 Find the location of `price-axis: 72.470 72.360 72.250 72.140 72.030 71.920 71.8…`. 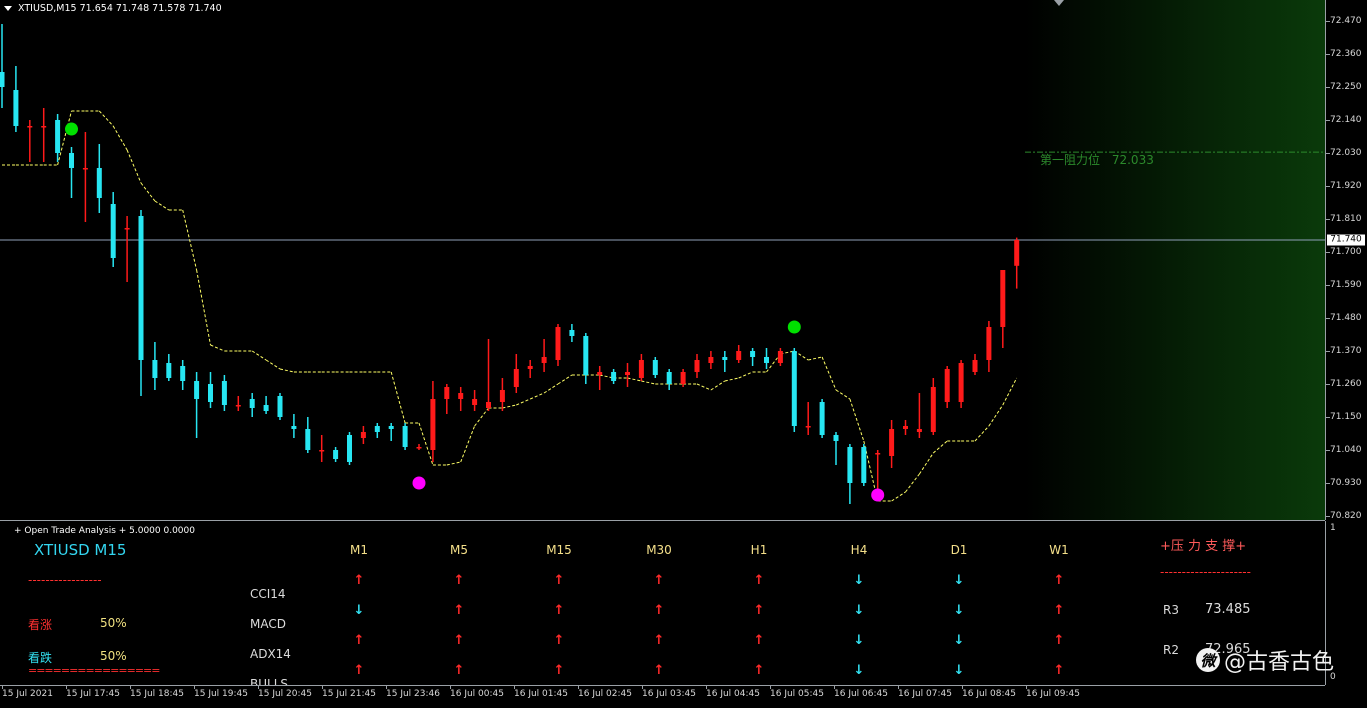

price-axis: 72.470 72.360 72.250 72.140 72.030 71.920 71.8… is located at coordinates (1346, 260).